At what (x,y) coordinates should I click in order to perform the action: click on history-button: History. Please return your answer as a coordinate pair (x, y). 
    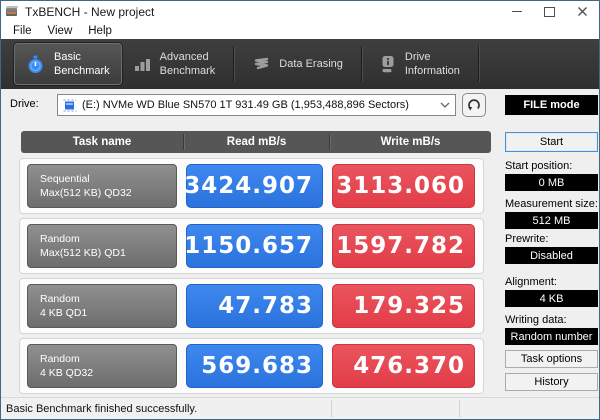
    Looking at the image, I should click on (551, 382).